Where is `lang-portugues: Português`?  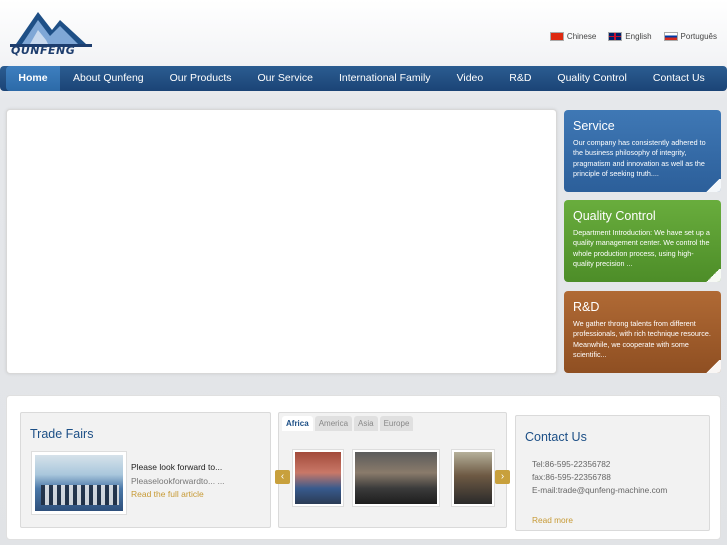
lang-portugues: Português is located at coordinates (690, 36).